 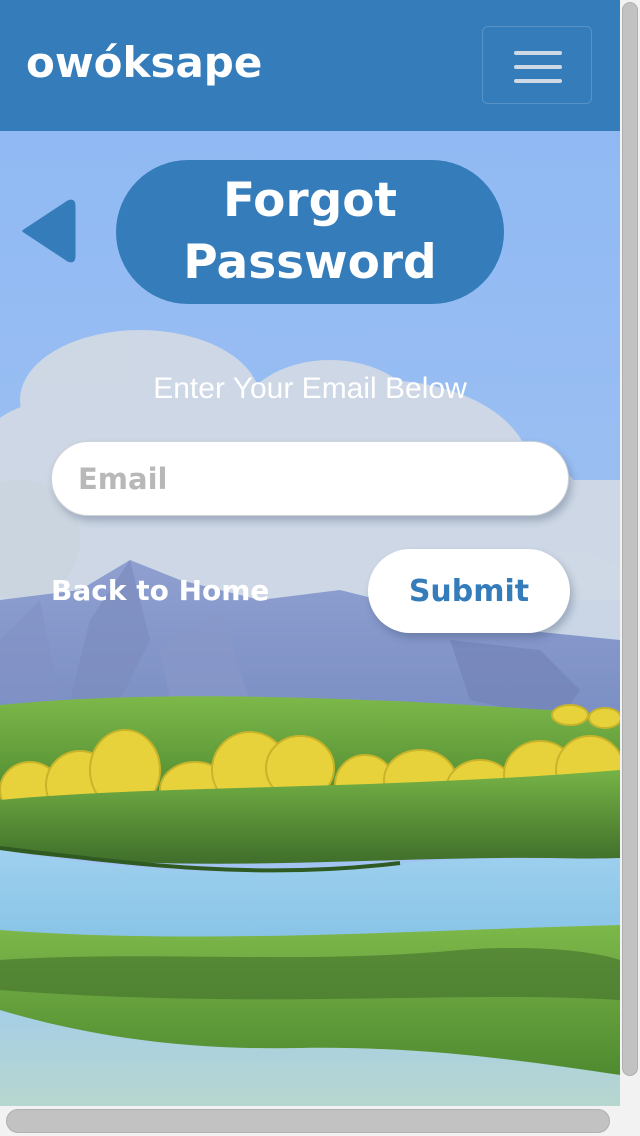 What do you see at coordinates (469, 591) in the screenshot?
I see `submit-button: Submit` at bounding box center [469, 591].